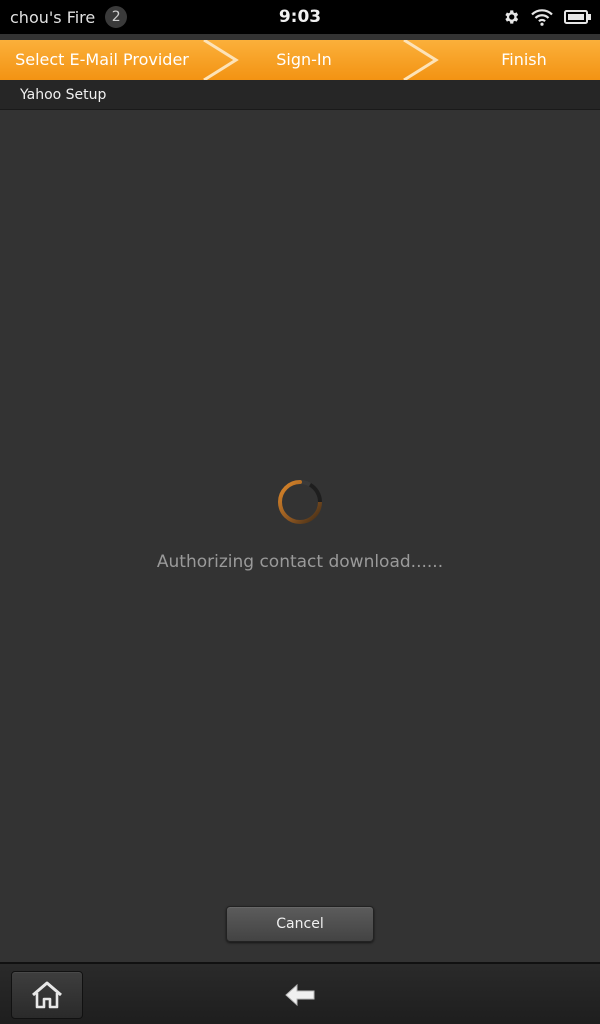 The height and width of the screenshot is (1024, 600). I want to click on home-icon, so click(47, 995).